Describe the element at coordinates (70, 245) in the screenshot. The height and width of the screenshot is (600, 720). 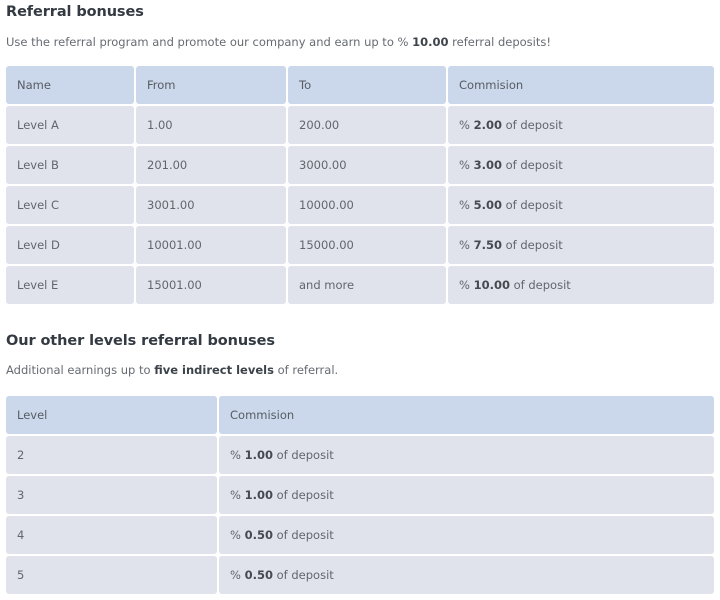
I see `cell-name: Level D` at that location.